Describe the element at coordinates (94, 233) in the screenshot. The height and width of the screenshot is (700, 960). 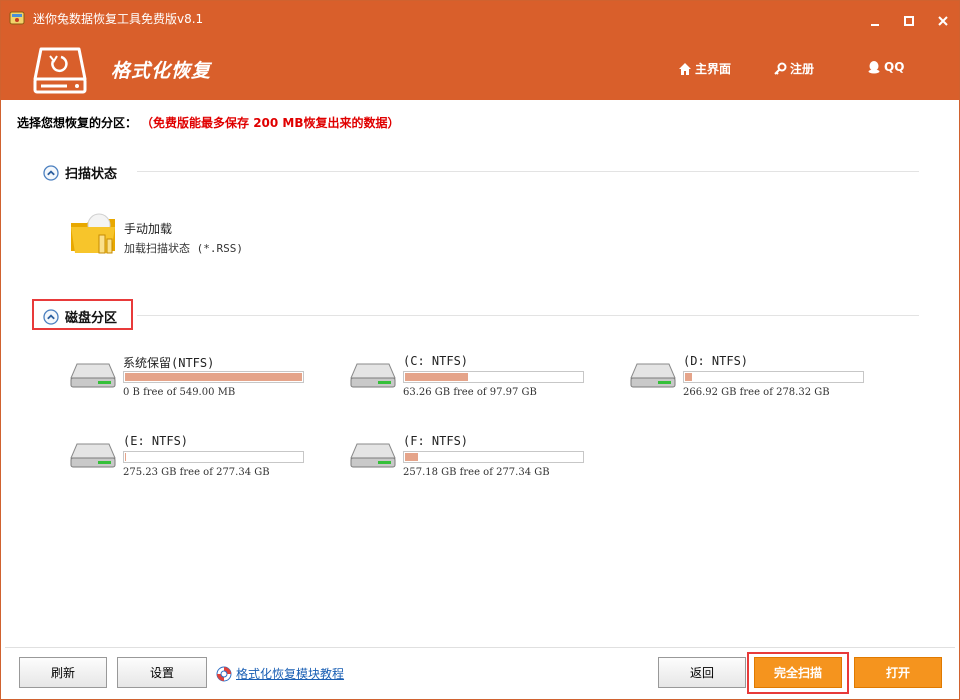
I see `folder-load-icon` at that location.